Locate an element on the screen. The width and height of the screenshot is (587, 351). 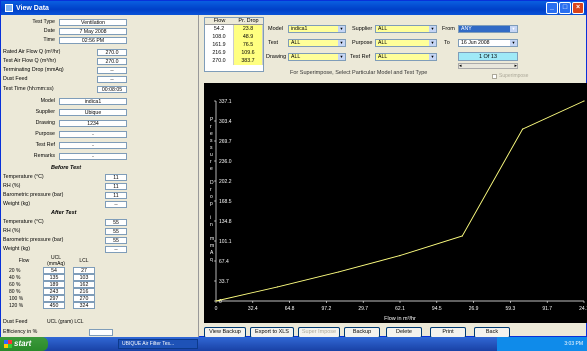
y-tick-label: 202.2 is located at coordinates (225, 182).